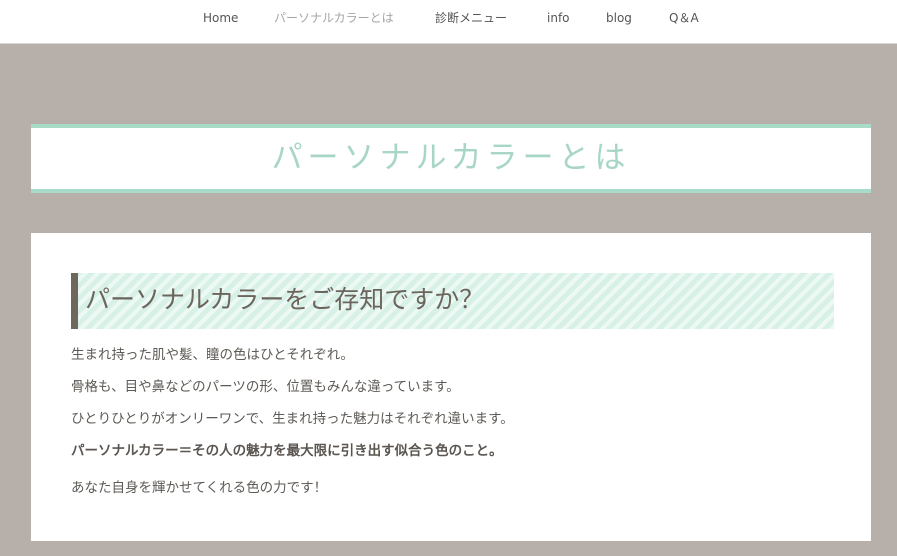  I want to click on paragraph-3: ひとりひとりがオンリーワンで、生まれ持った魅力はそれぞれ違います。, so click(292, 419).